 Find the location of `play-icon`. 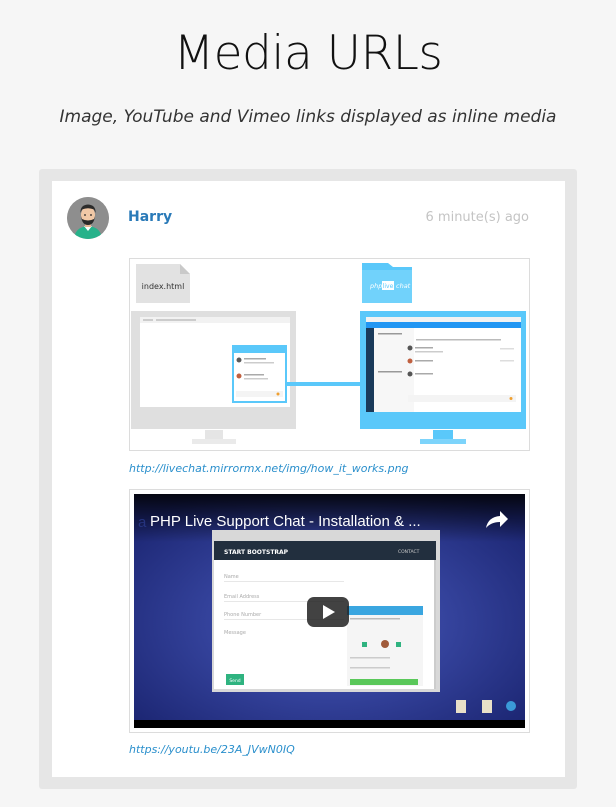

play-icon is located at coordinates (328, 612).